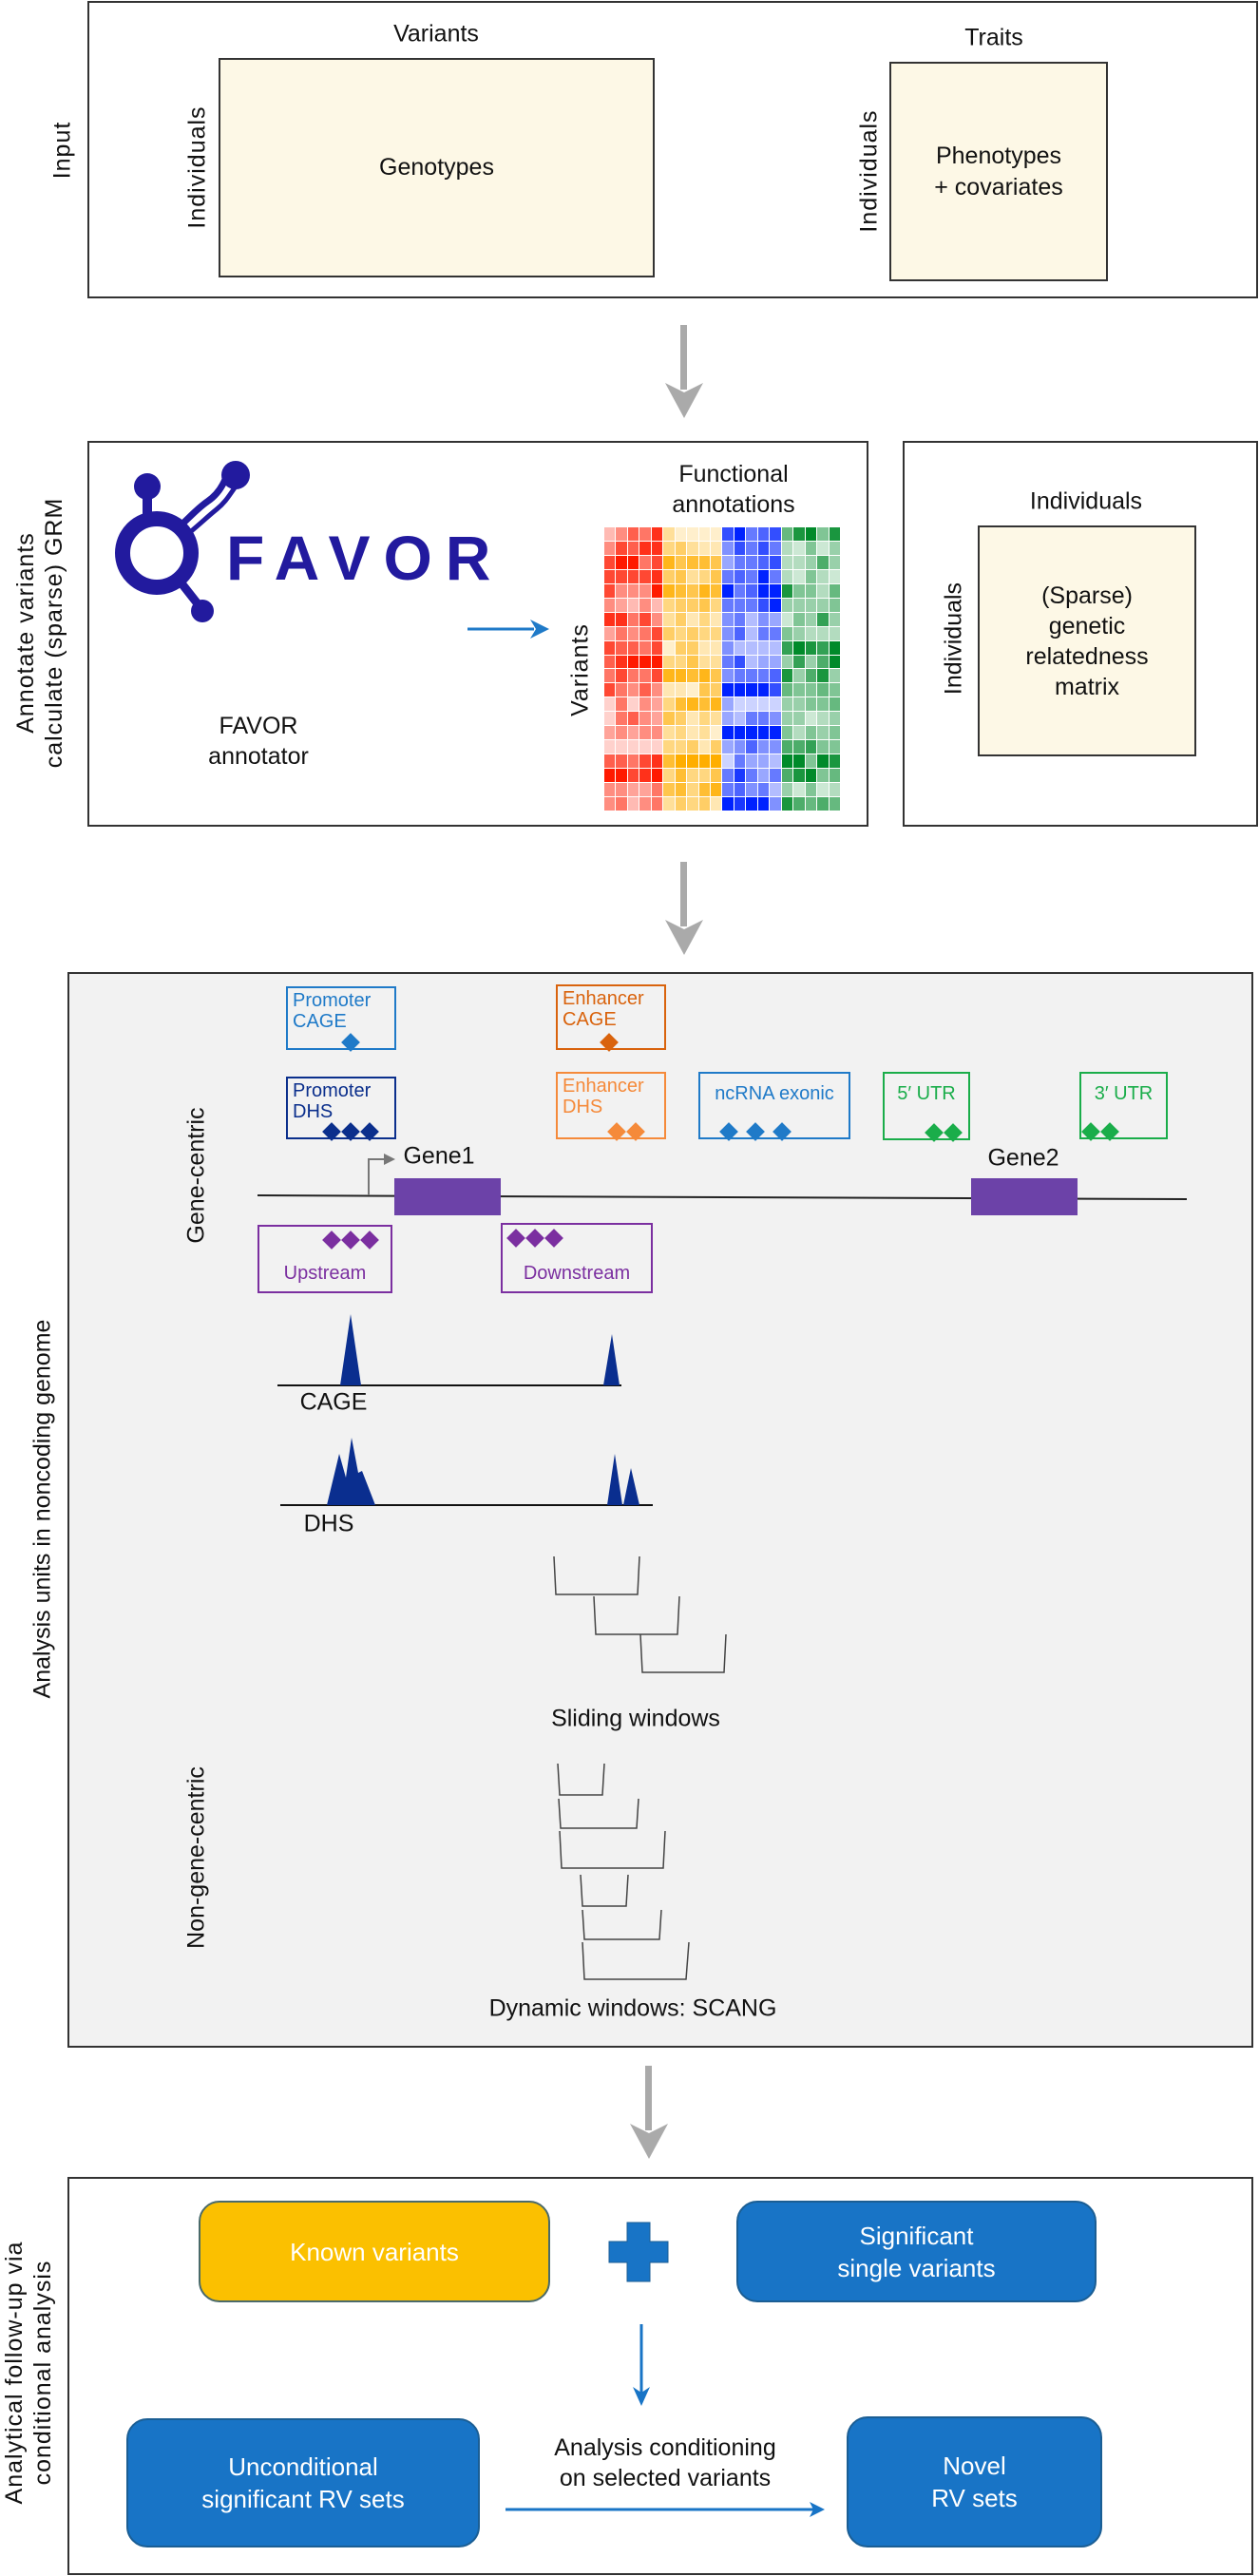 The height and width of the screenshot is (2576, 1259). What do you see at coordinates (665, 2478) in the screenshot?
I see `conditioning-line2: on selected variants` at bounding box center [665, 2478].